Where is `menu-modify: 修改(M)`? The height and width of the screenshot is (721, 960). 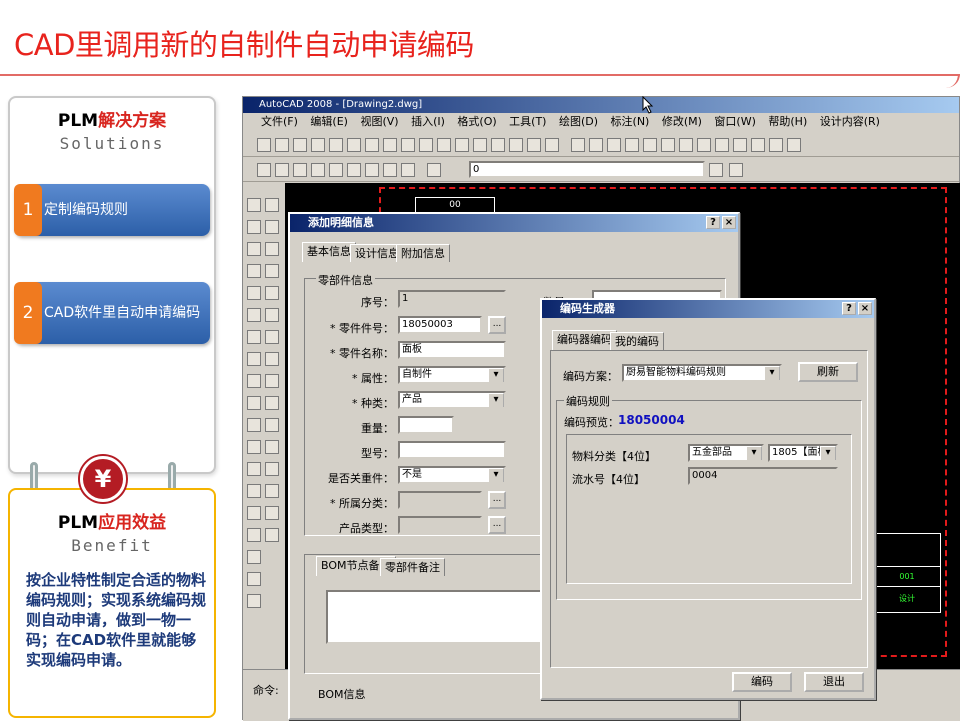
menu-modify: 修改(M) is located at coordinates (682, 121).